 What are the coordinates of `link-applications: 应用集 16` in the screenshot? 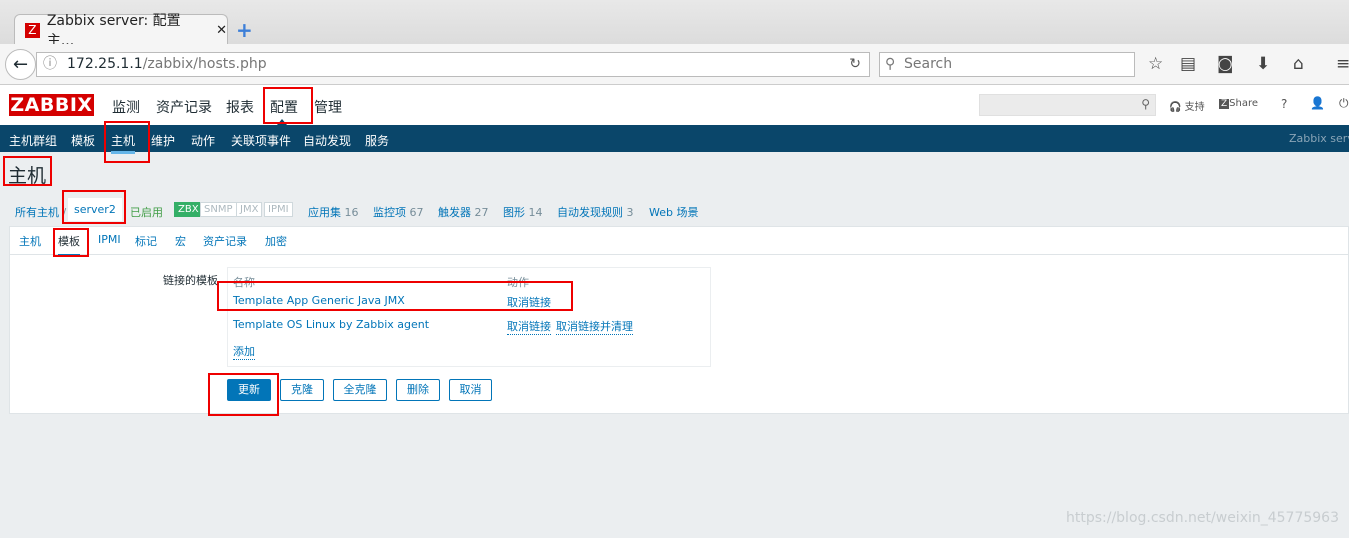 It's located at (333, 212).